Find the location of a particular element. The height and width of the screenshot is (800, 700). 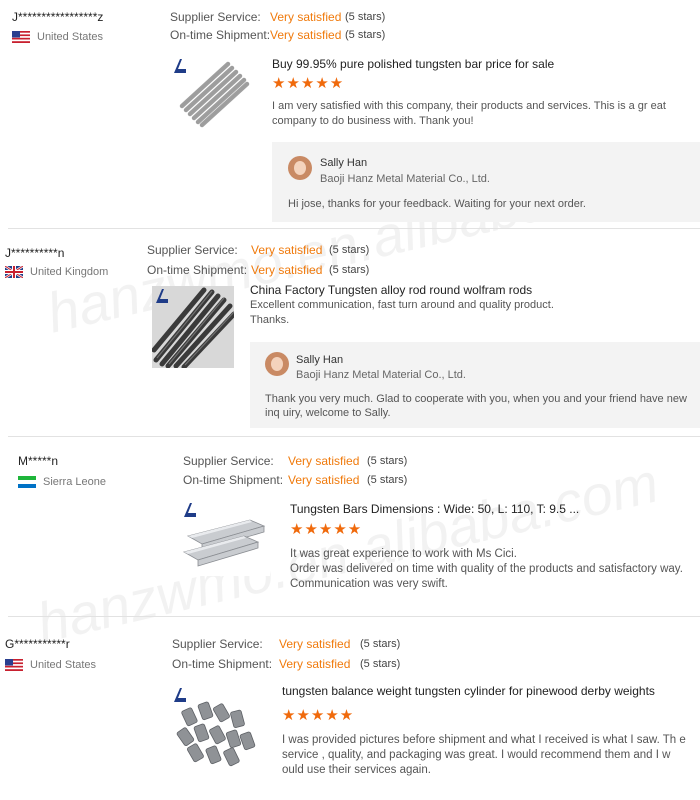

buyer-country: Sierra Leone is located at coordinates (62, 482).